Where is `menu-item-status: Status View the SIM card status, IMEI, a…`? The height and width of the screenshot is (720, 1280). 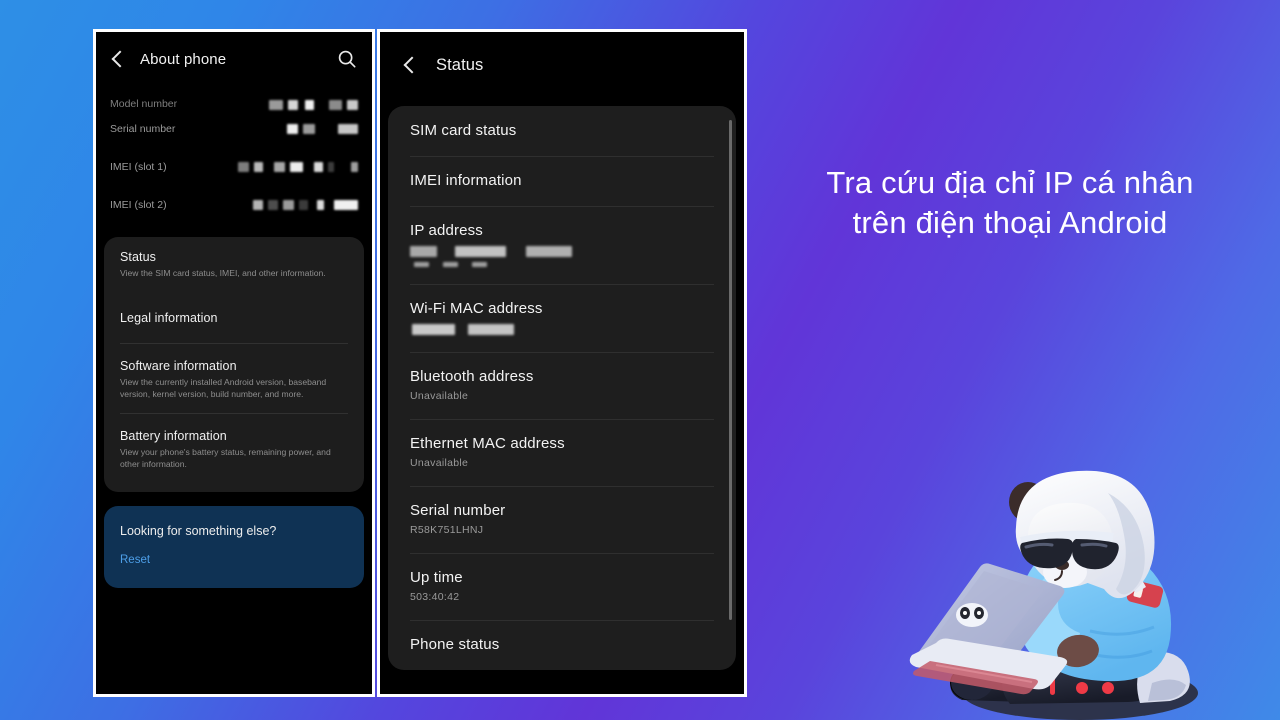
menu-item-status: Status View the SIM card status, IMEI, a… is located at coordinates (234, 265).